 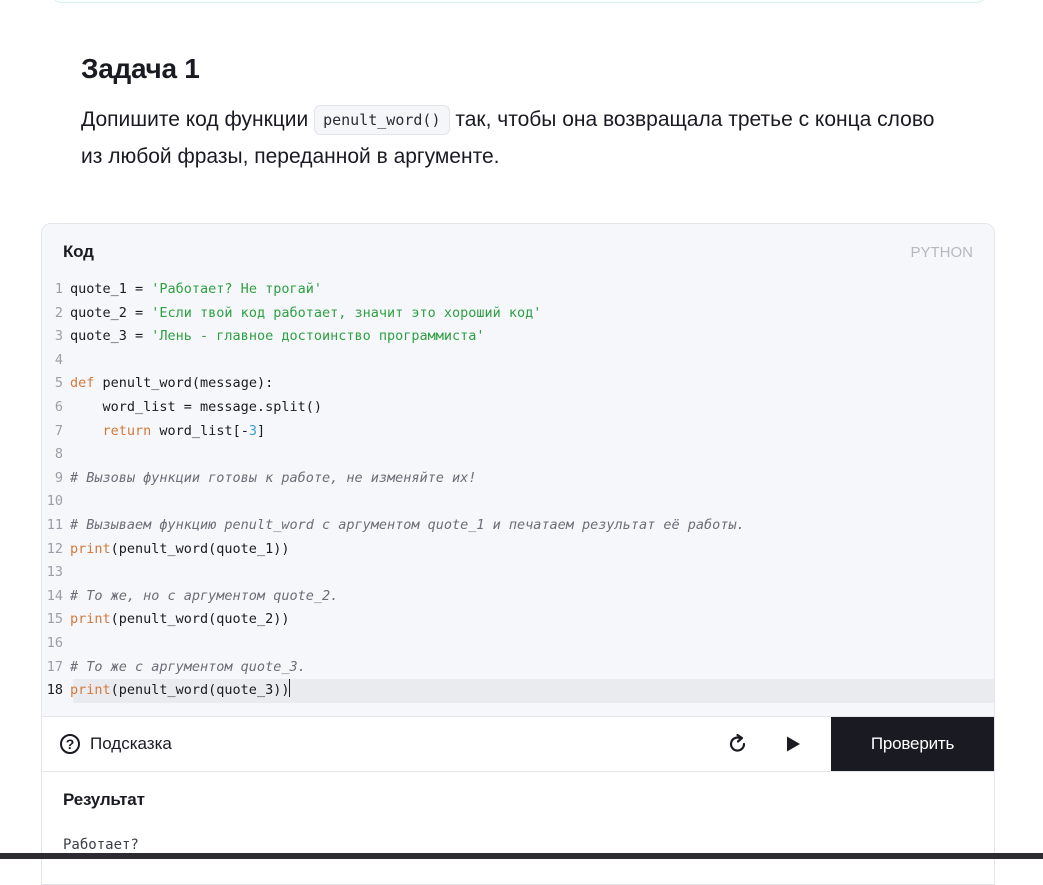 What do you see at coordinates (54, 572) in the screenshot?
I see `line-number: 13` at bounding box center [54, 572].